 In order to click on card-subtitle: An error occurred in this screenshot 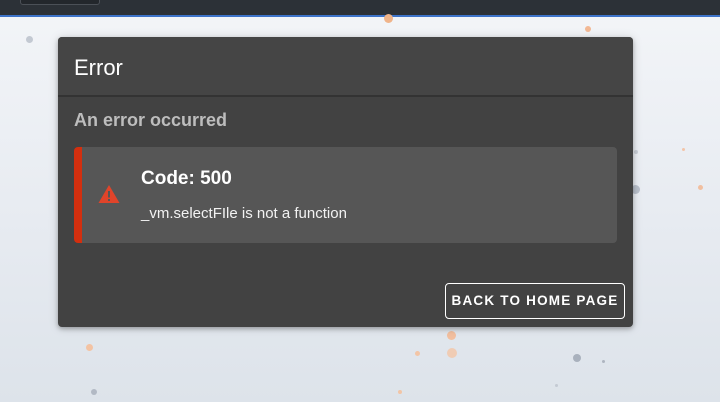, I will do `click(151, 120)`.